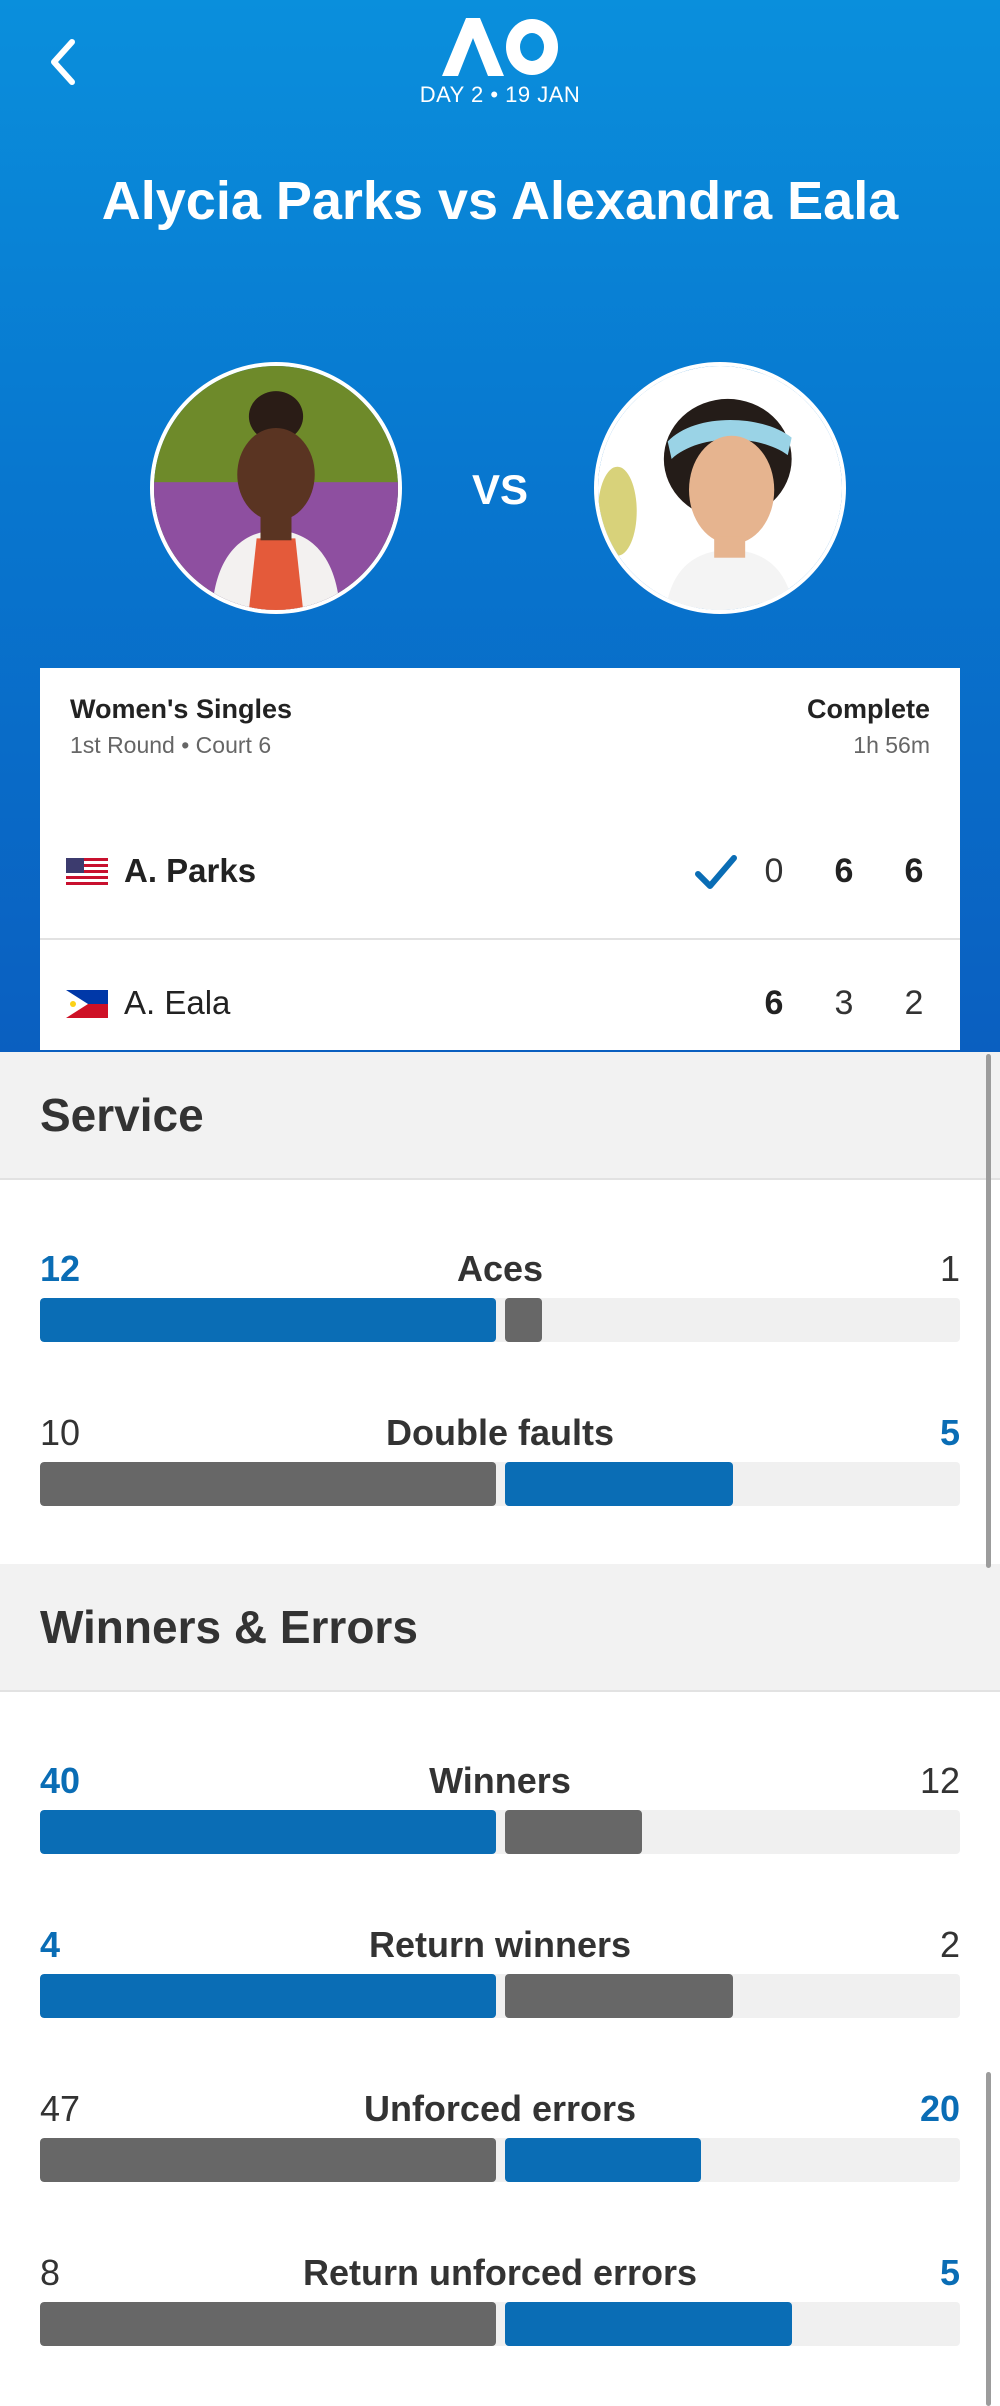 This screenshot has height=2406, width=1000. I want to click on stat-label: Unforced errors, so click(500, 2108).